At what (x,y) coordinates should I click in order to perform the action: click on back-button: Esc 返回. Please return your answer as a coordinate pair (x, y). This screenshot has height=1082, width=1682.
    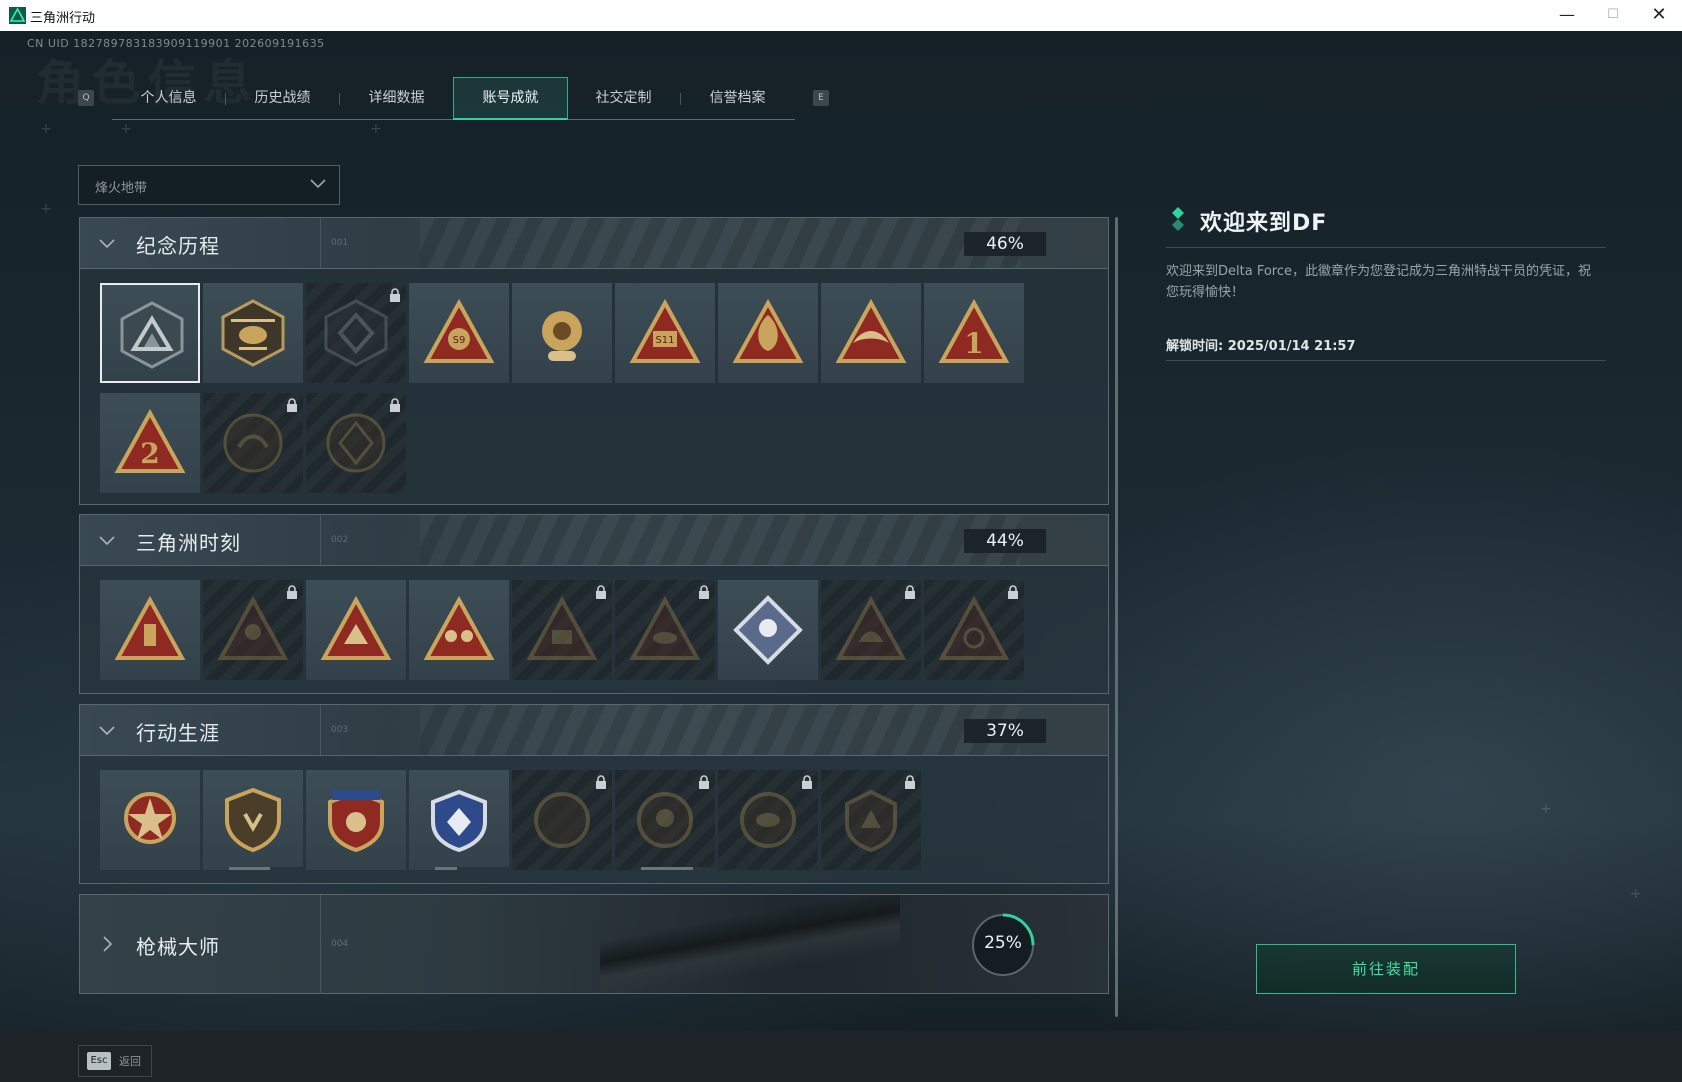
    Looking at the image, I should click on (115, 1061).